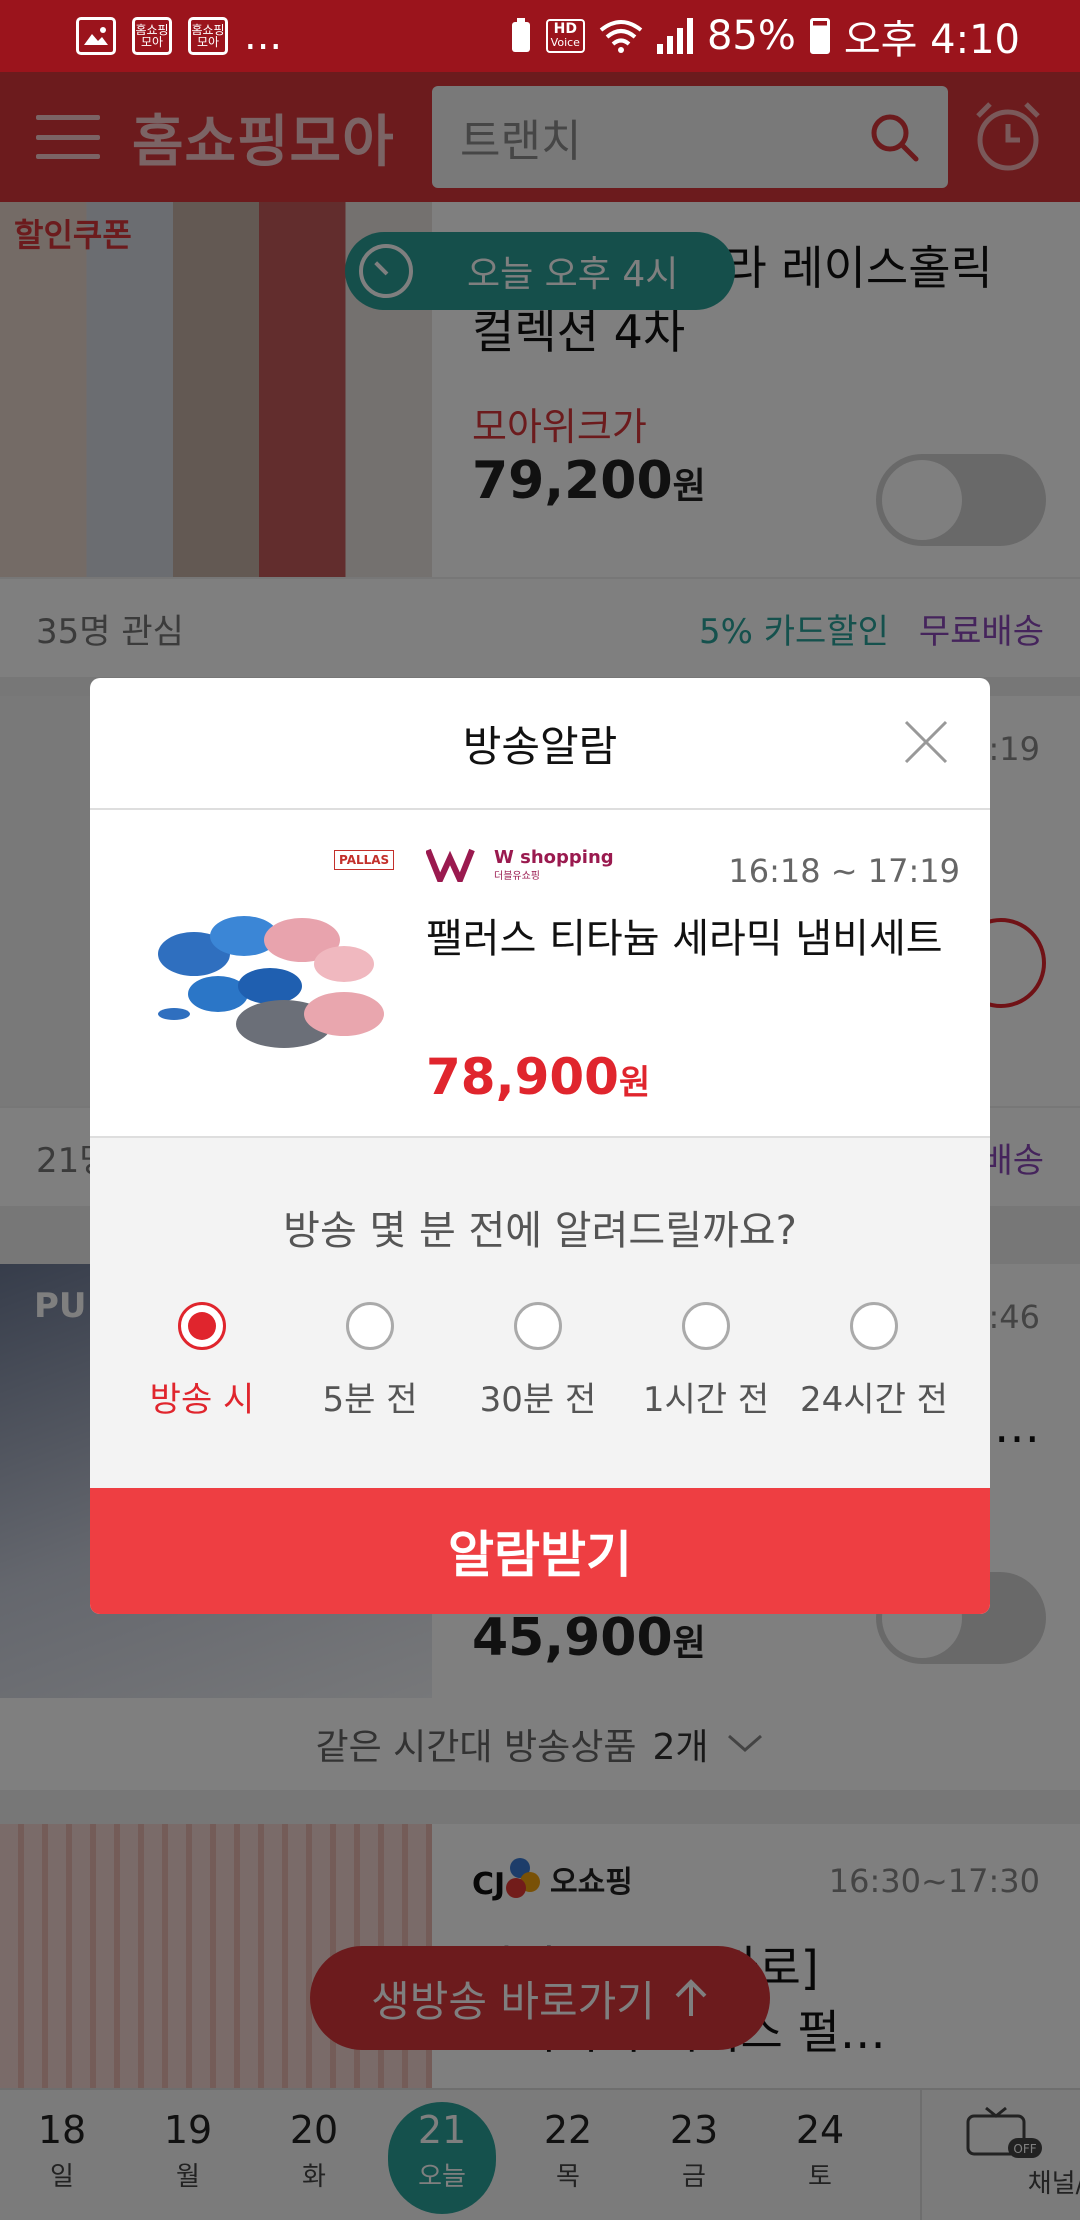  Describe the element at coordinates (874, 1361) in the screenshot. I see `timing-option-24hour: 24시간 전` at that location.